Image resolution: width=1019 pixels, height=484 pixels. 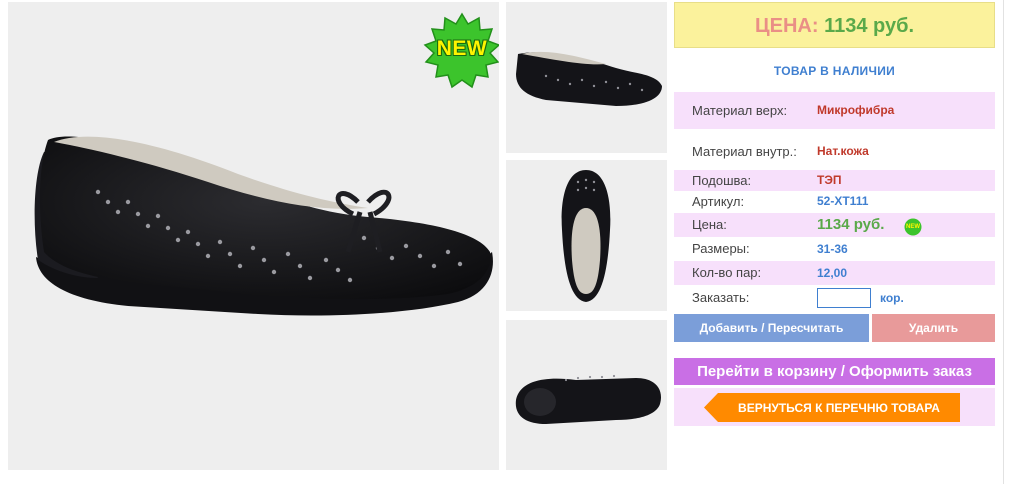 What do you see at coordinates (722, 180) in the screenshot?
I see `spec-label: Подошва:` at bounding box center [722, 180].